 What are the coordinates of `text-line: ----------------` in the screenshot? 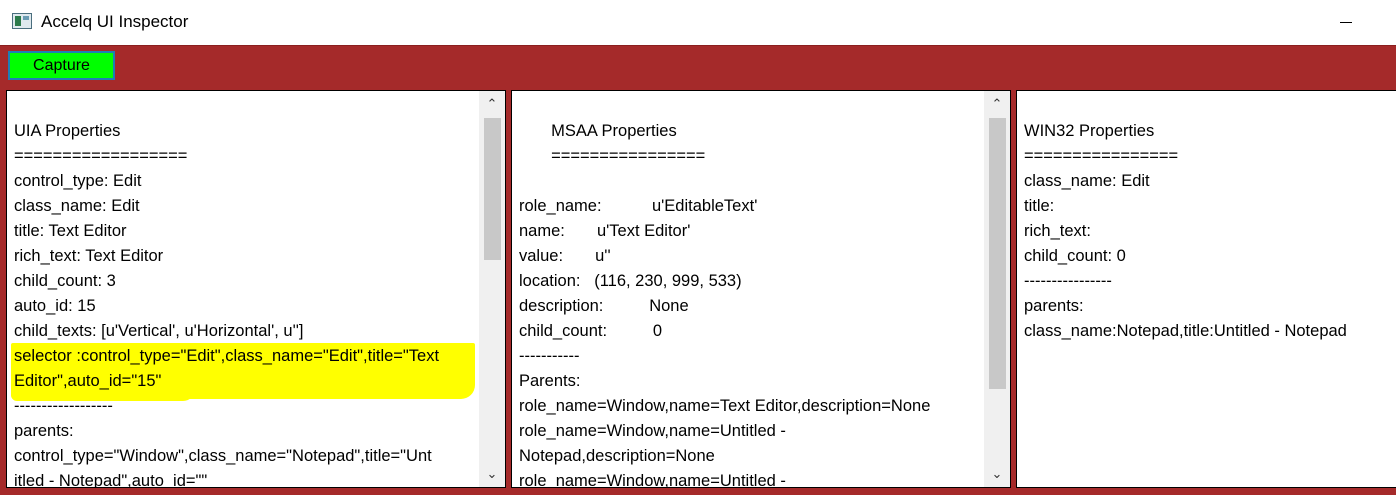 It's located at (1068, 281).